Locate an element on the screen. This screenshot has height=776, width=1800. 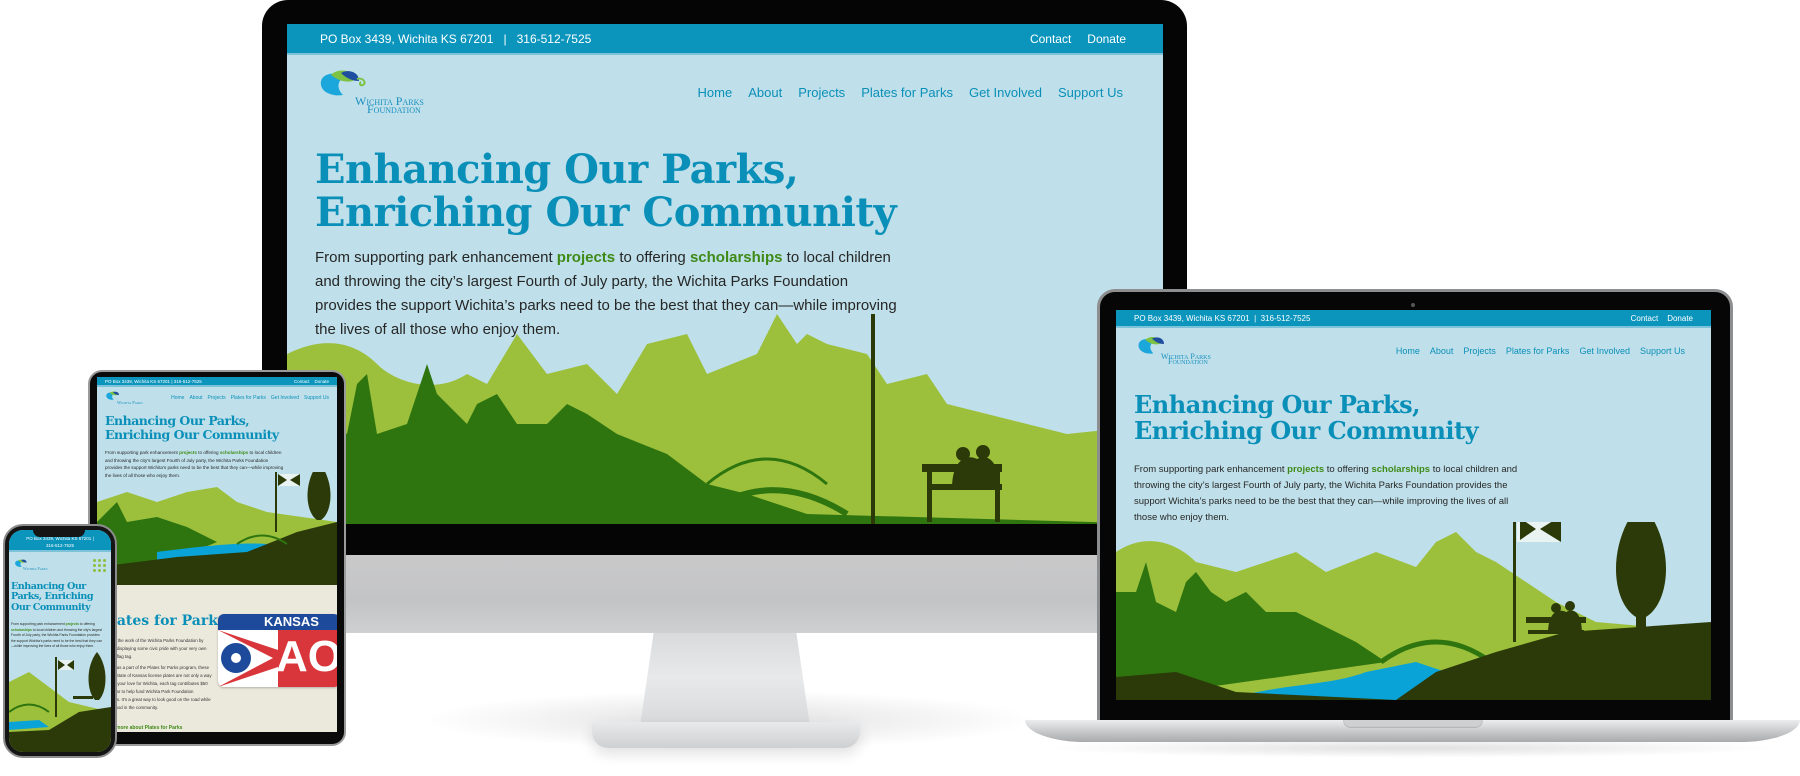
camera-icon is located at coordinates (1413, 305).